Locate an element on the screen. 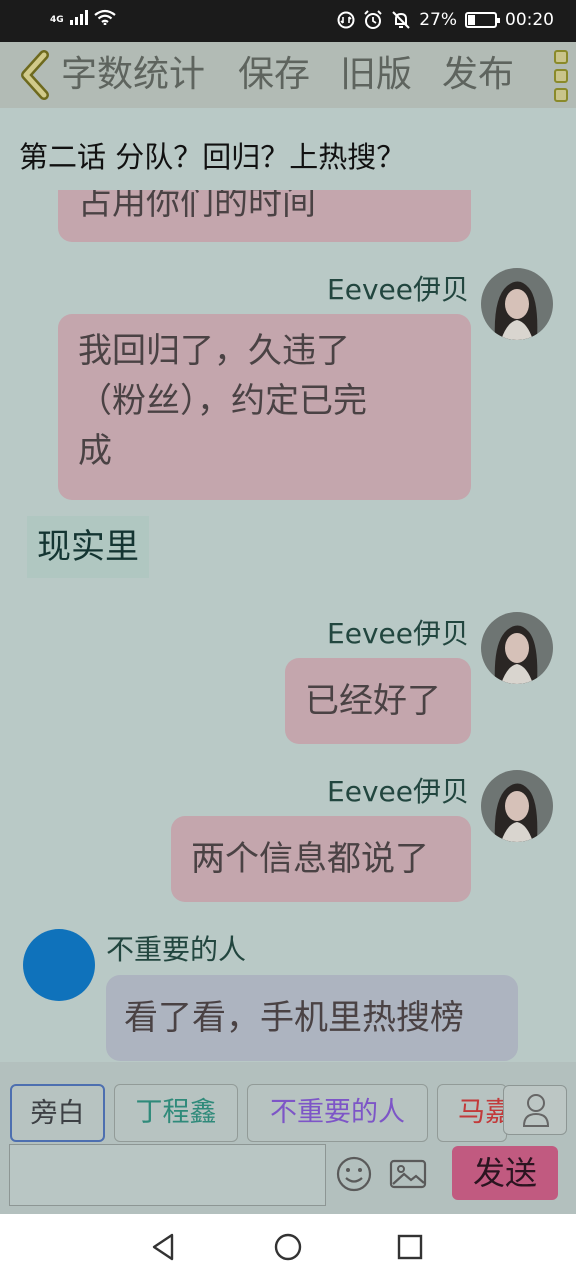  signal-bars-icon is located at coordinates (78, 17).